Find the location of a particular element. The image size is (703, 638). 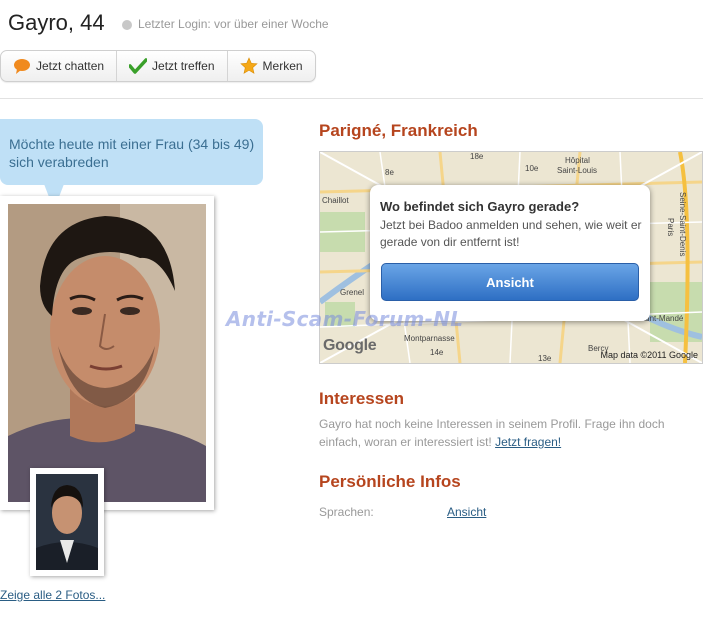

map-label-paris: Paris is located at coordinates (670, 227).